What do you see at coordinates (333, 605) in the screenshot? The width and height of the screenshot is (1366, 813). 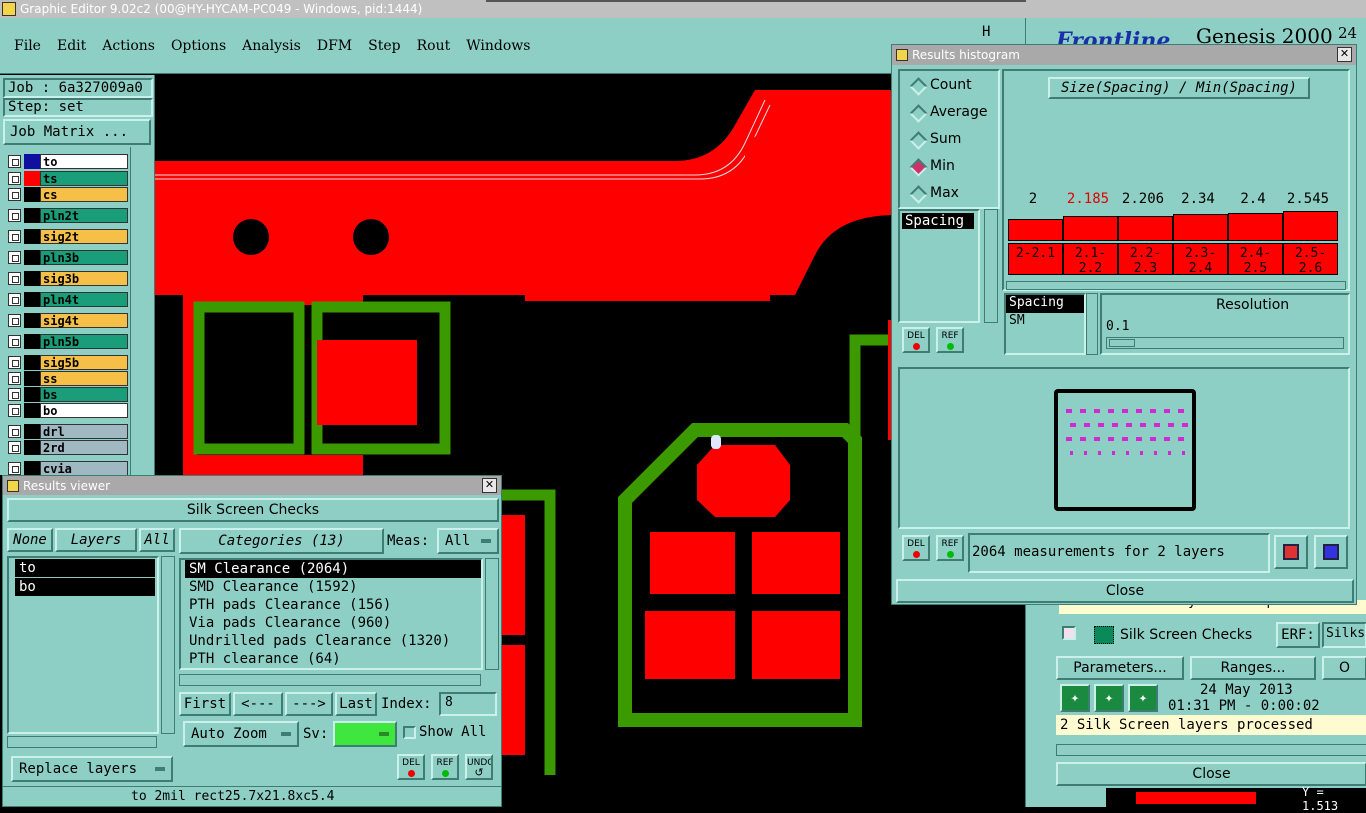 I see `category-item: PTH pads Clearance (156)` at bounding box center [333, 605].